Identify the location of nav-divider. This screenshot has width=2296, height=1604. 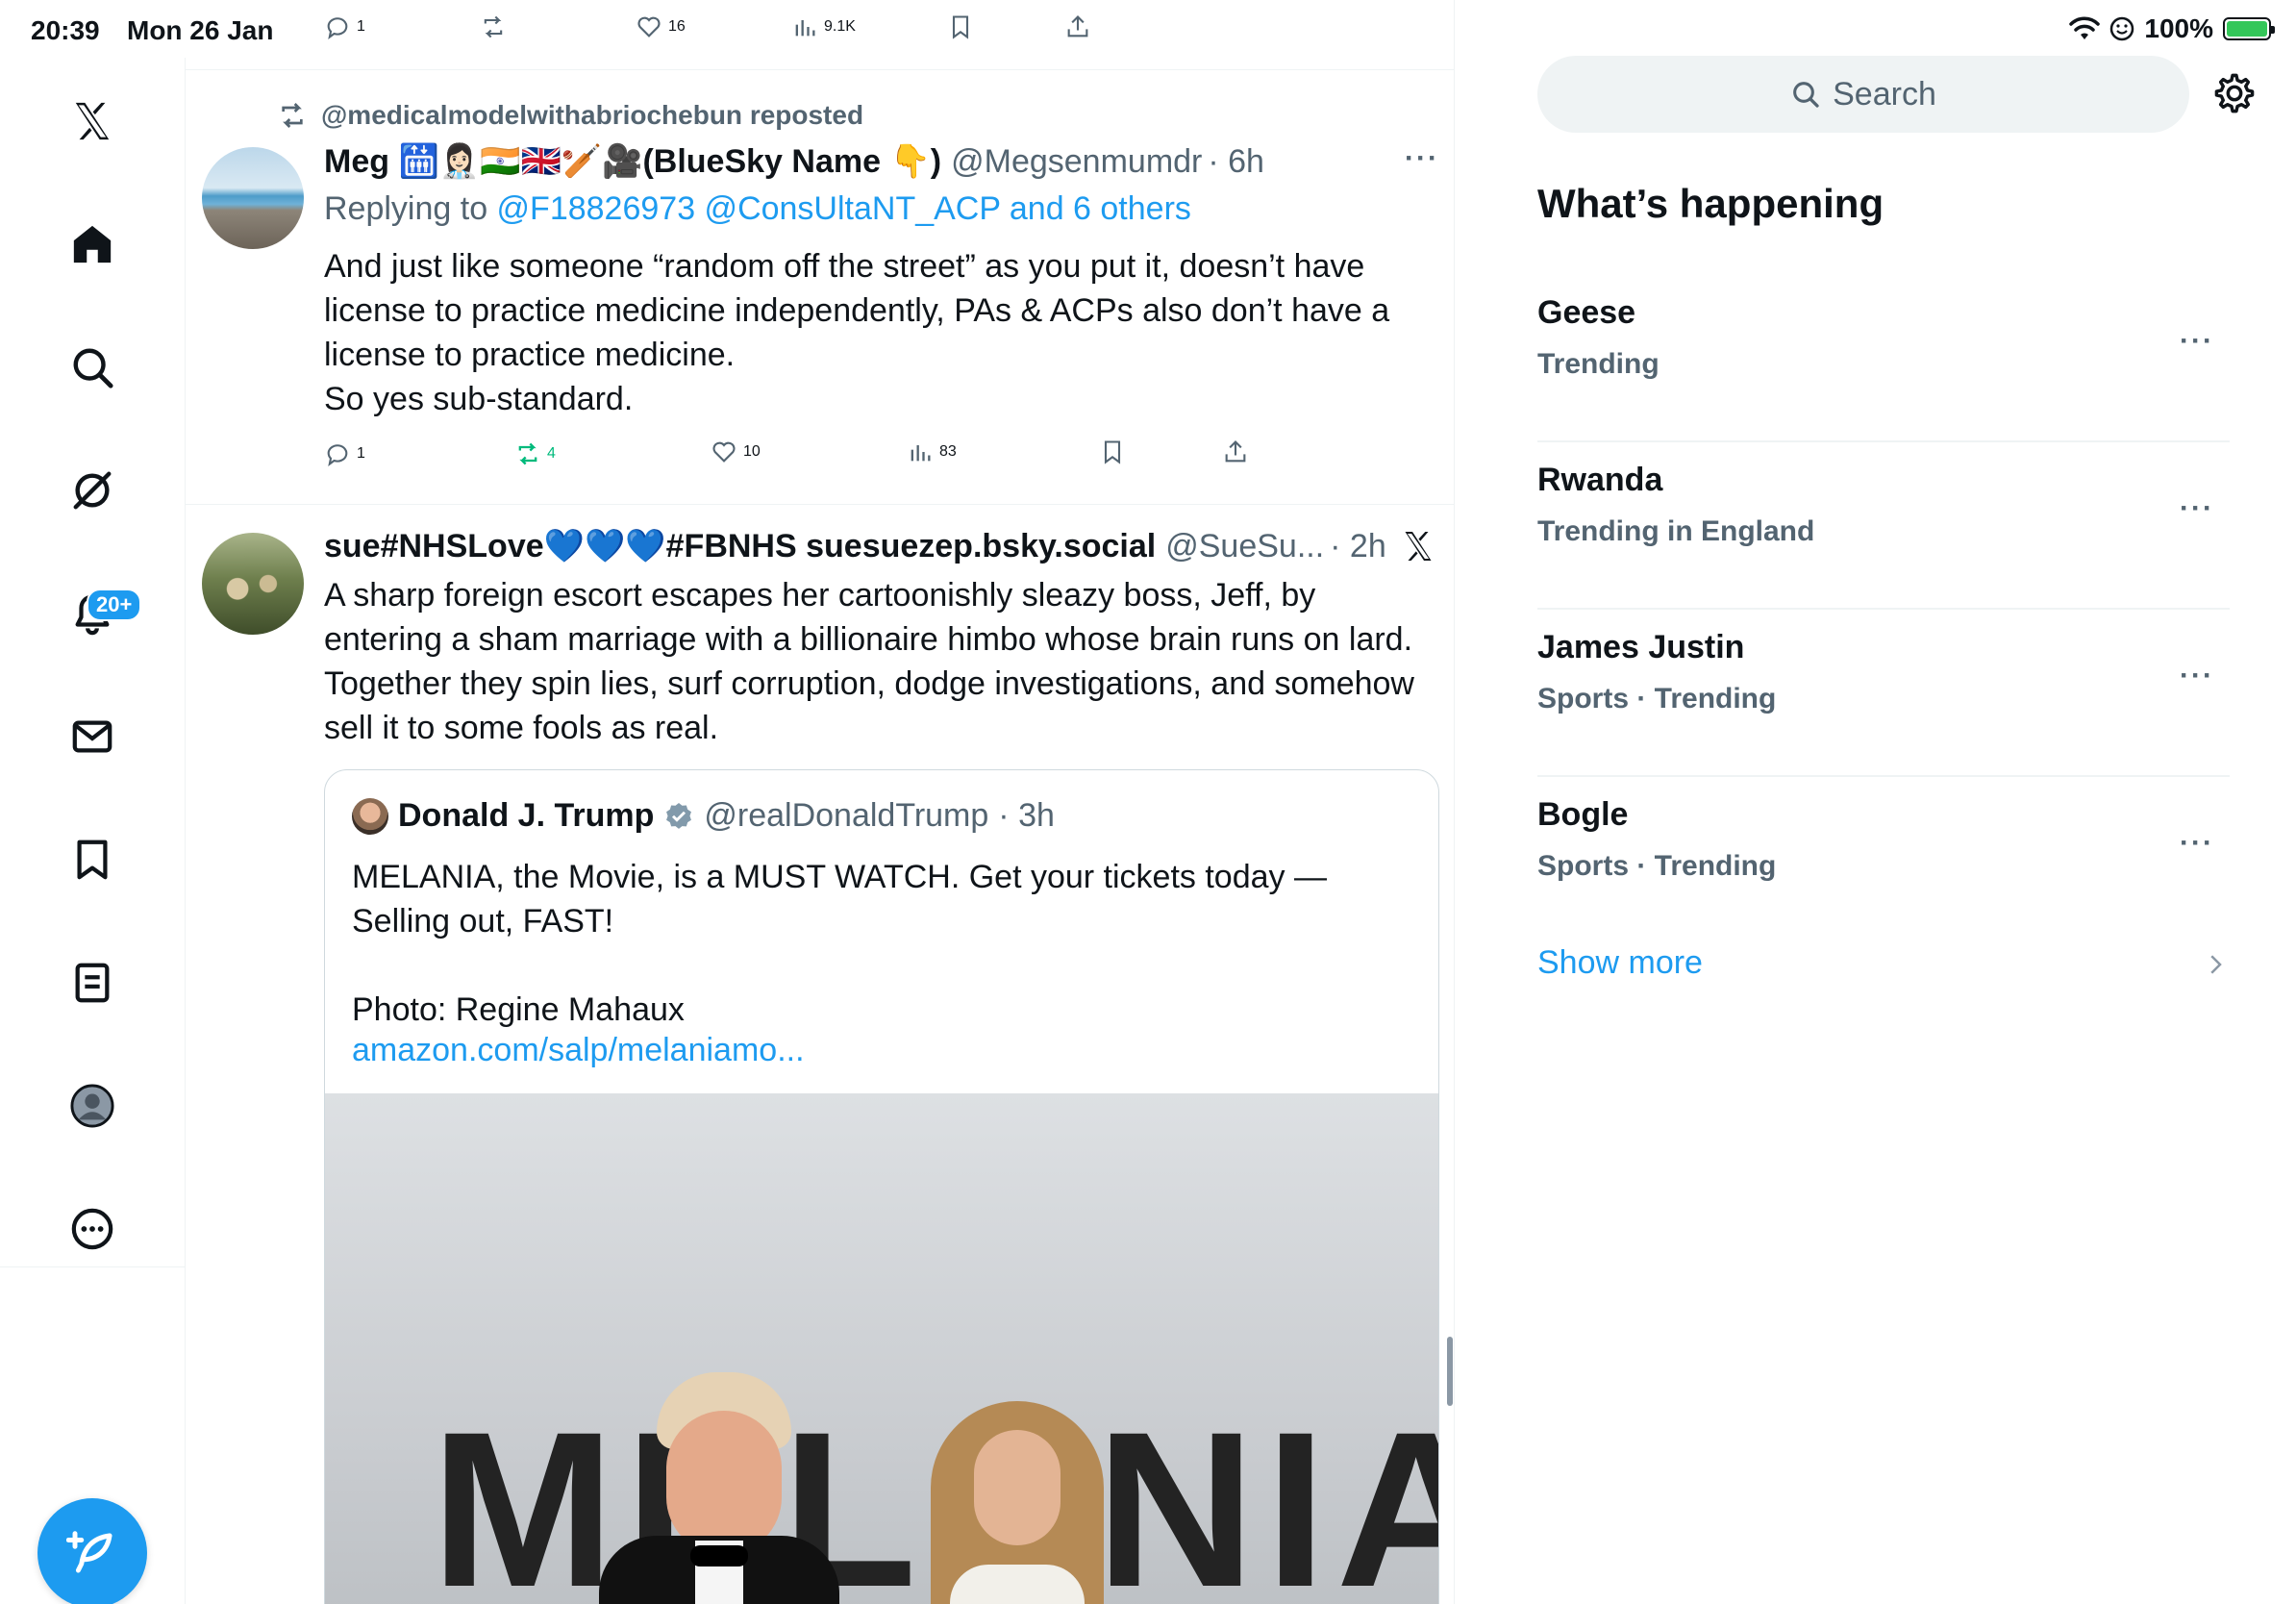
(93, 1266).